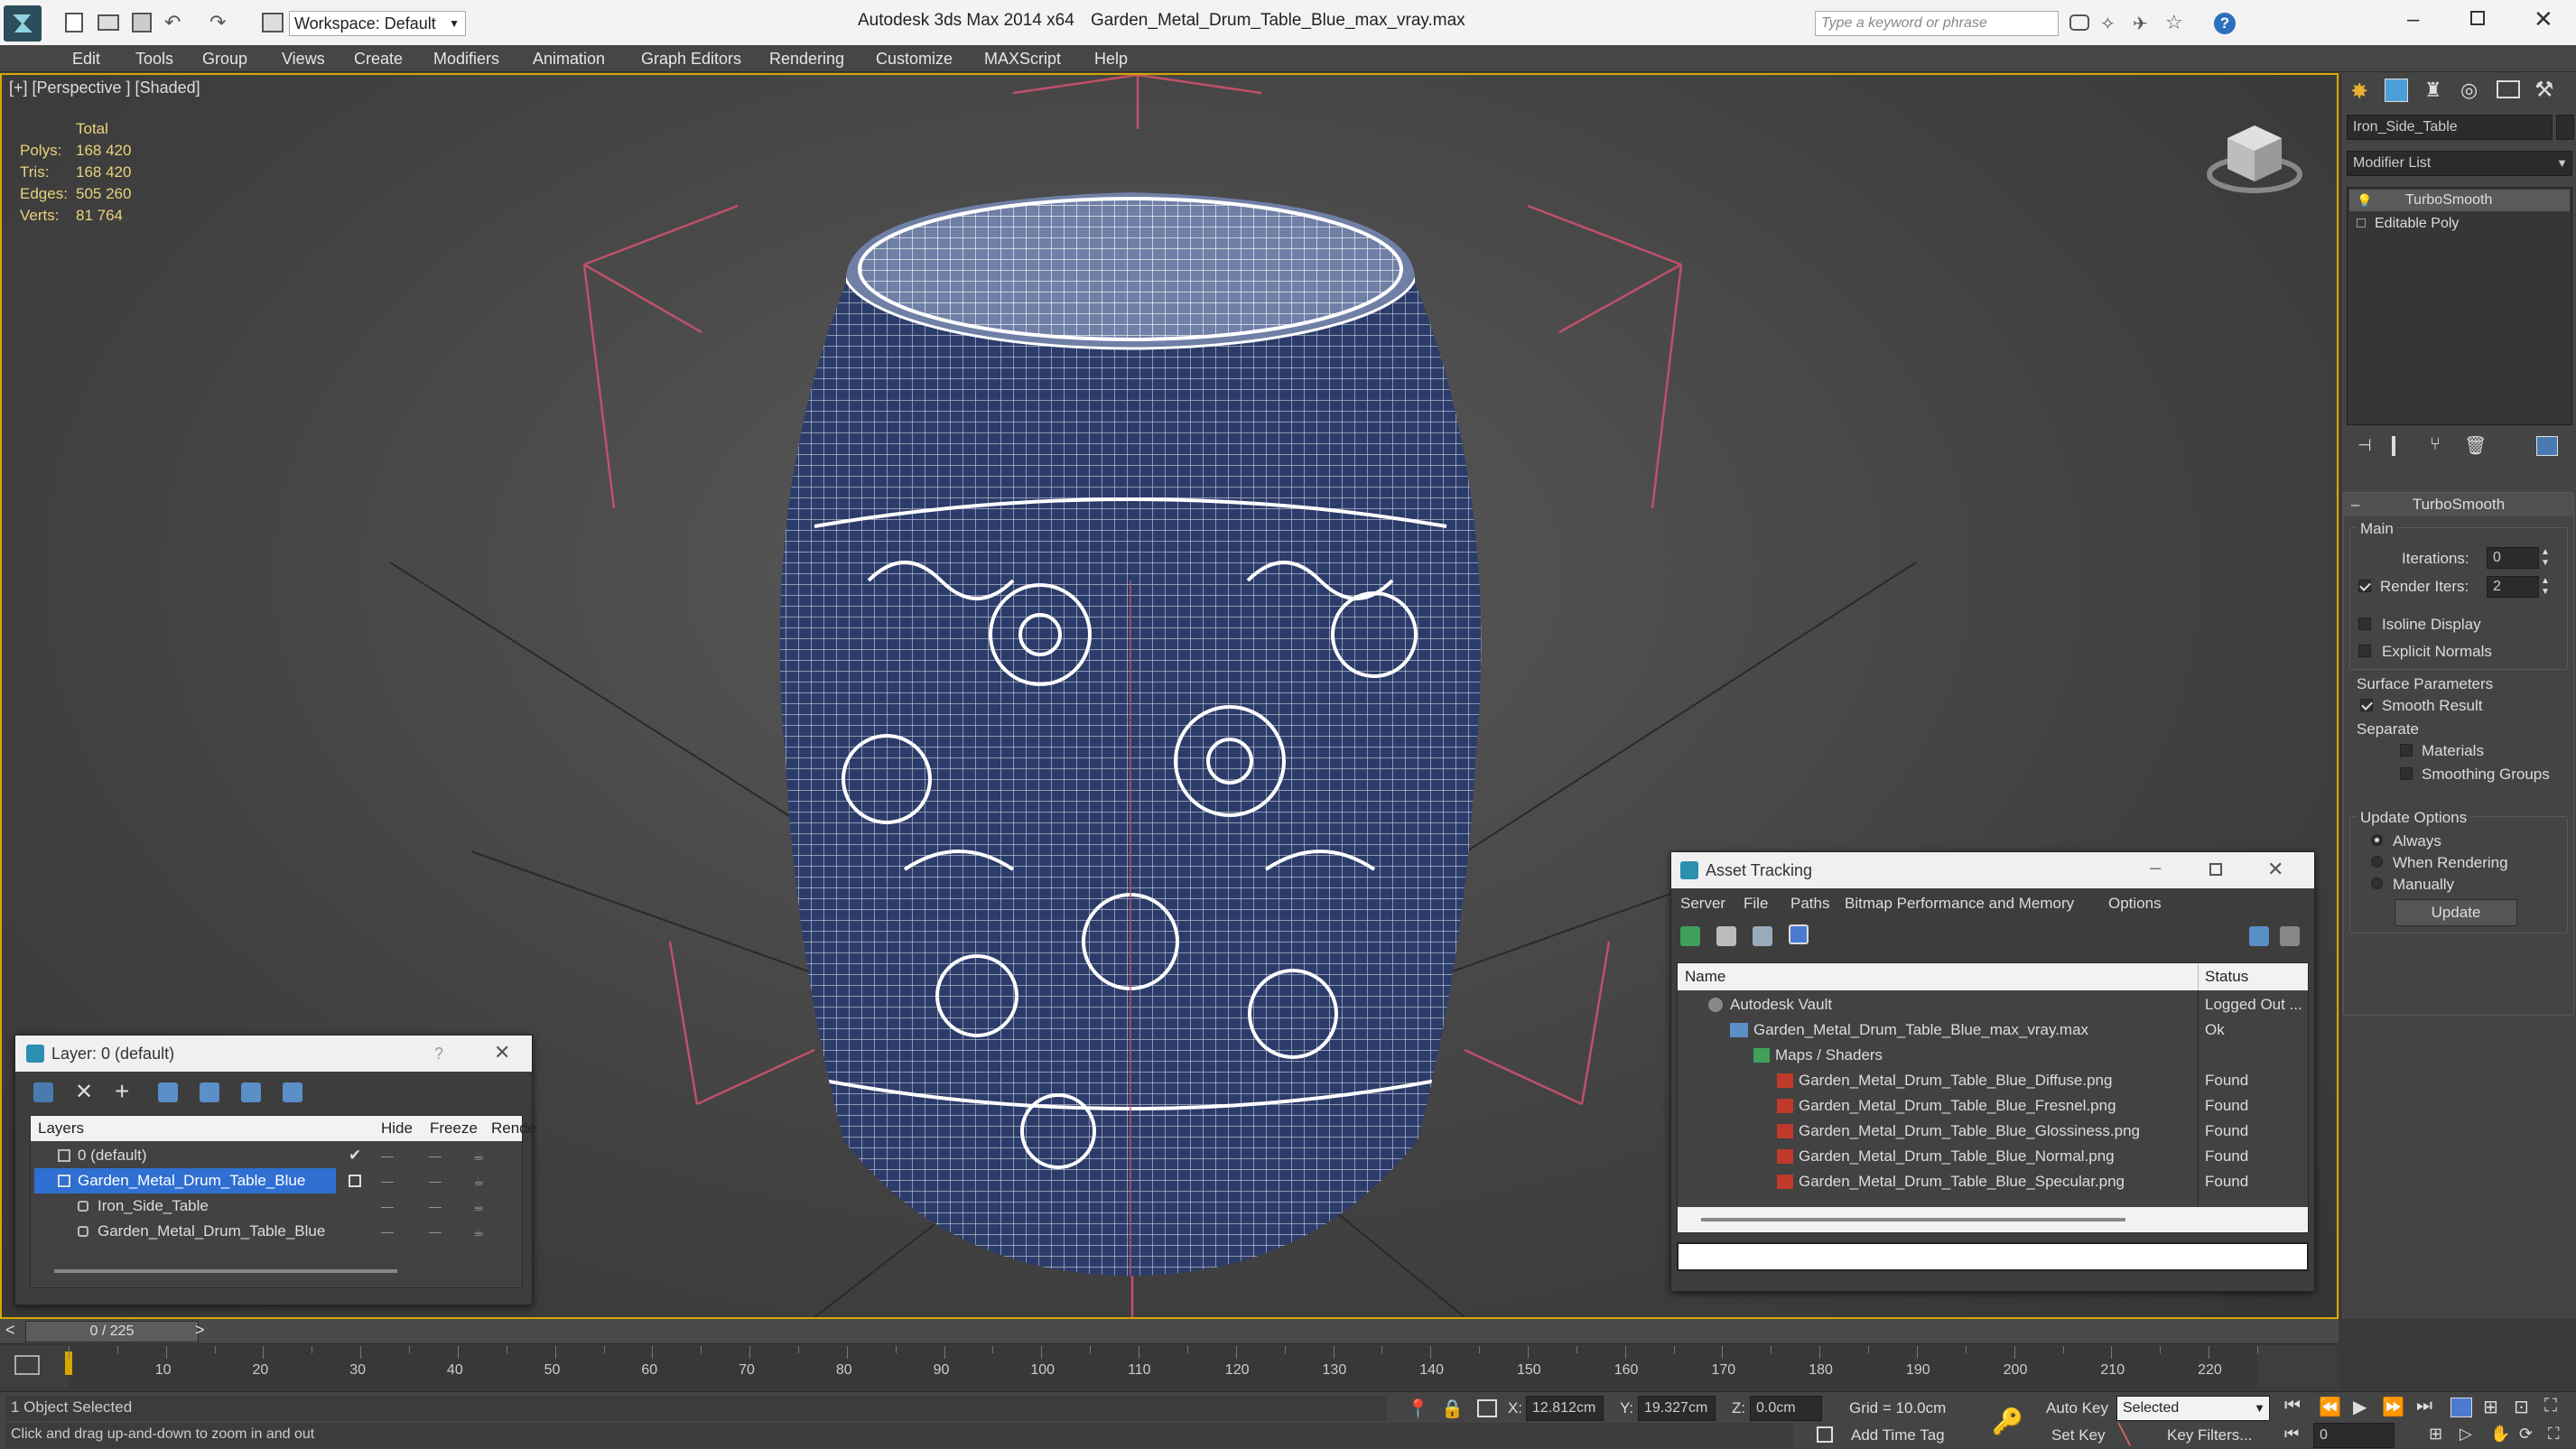 The width and height of the screenshot is (2576, 1449). What do you see at coordinates (2377, 862) in the screenshot?
I see `when-rendering-radio` at bounding box center [2377, 862].